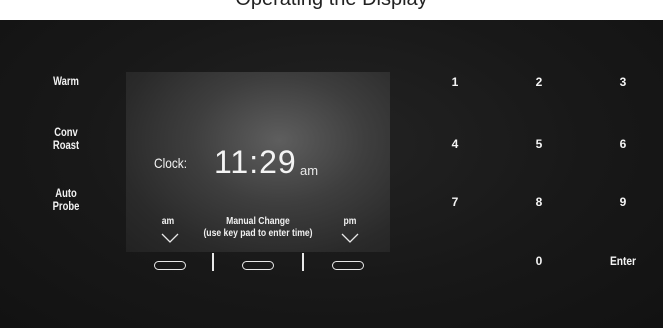  What do you see at coordinates (455, 82) in the screenshot?
I see `keypad-1: 1` at bounding box center [455, 82].